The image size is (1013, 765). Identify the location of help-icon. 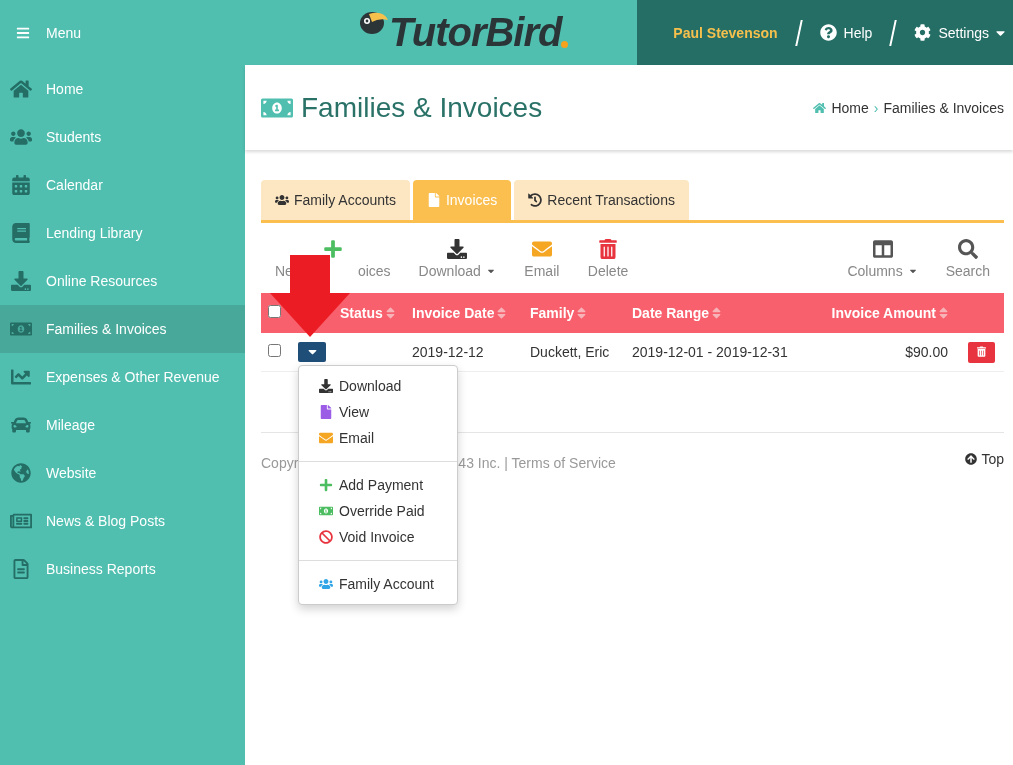
(828, 32).